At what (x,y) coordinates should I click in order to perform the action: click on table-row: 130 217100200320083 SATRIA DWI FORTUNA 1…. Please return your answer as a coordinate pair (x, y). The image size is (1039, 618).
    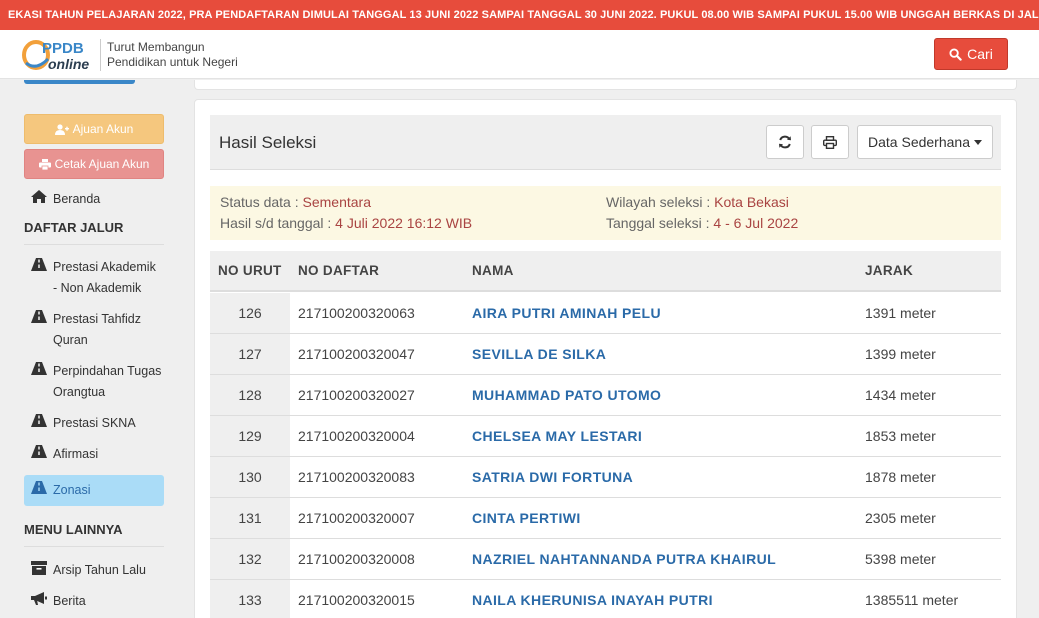
    Looking at the image, I should click on (605, 477).